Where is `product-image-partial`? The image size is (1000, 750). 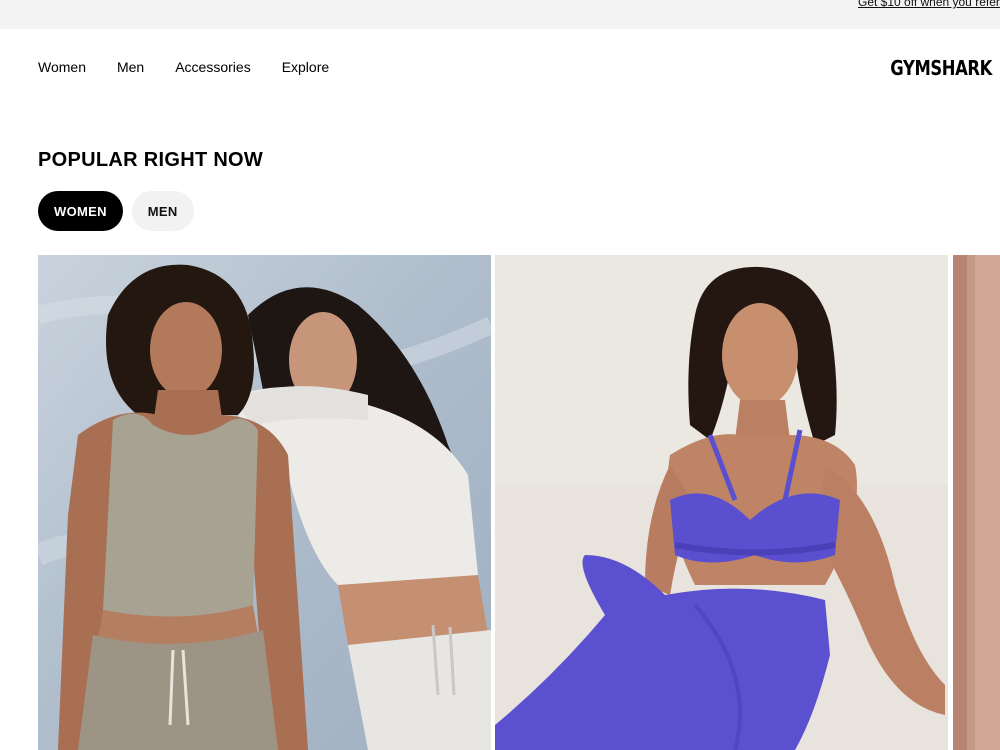 product-image-partial is located at coordinates (976, 502).